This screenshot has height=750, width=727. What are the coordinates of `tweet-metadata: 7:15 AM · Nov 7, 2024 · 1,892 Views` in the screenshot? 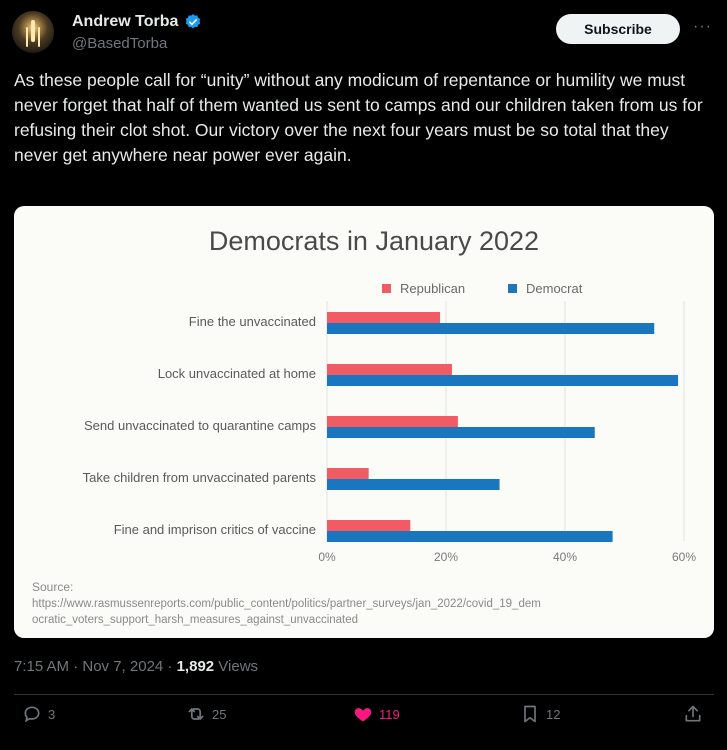 It's located at (136, 666).